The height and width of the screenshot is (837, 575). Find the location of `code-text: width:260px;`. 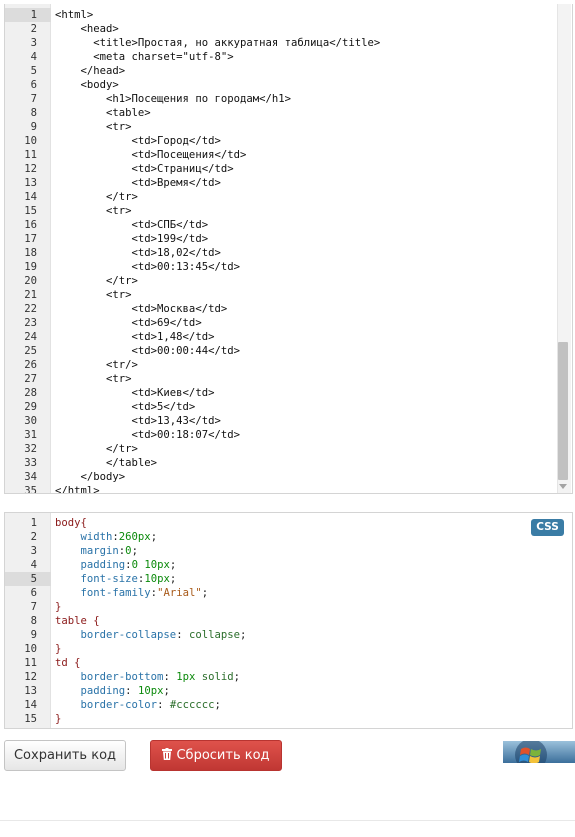

code-text: width:260px; is located at coordinates (106, 537).